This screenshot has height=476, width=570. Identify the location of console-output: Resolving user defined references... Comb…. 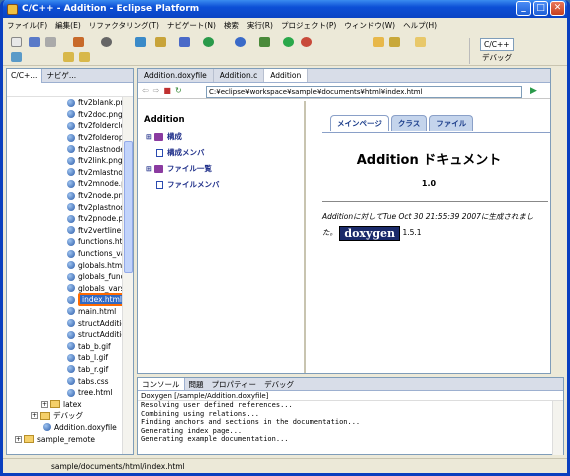
(350, 422).